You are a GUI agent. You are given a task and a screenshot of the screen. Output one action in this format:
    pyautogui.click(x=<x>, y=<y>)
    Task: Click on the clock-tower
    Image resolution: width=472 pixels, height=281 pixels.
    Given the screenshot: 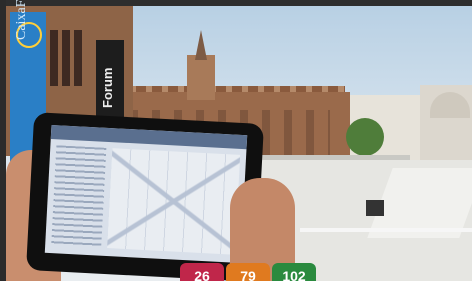 What is the action you would take?
    pyautogui.click(x=201, y=77)
    